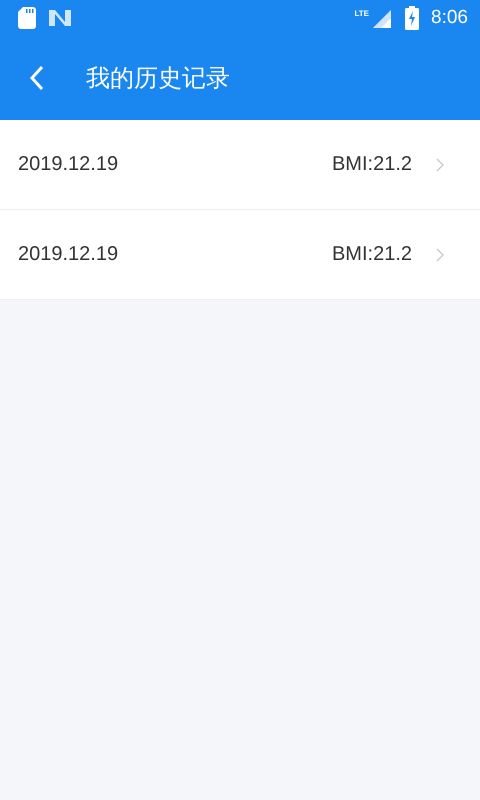 This screenshot has height=800, width=480. I want to click on network-type: LTE, so click(362, 13).